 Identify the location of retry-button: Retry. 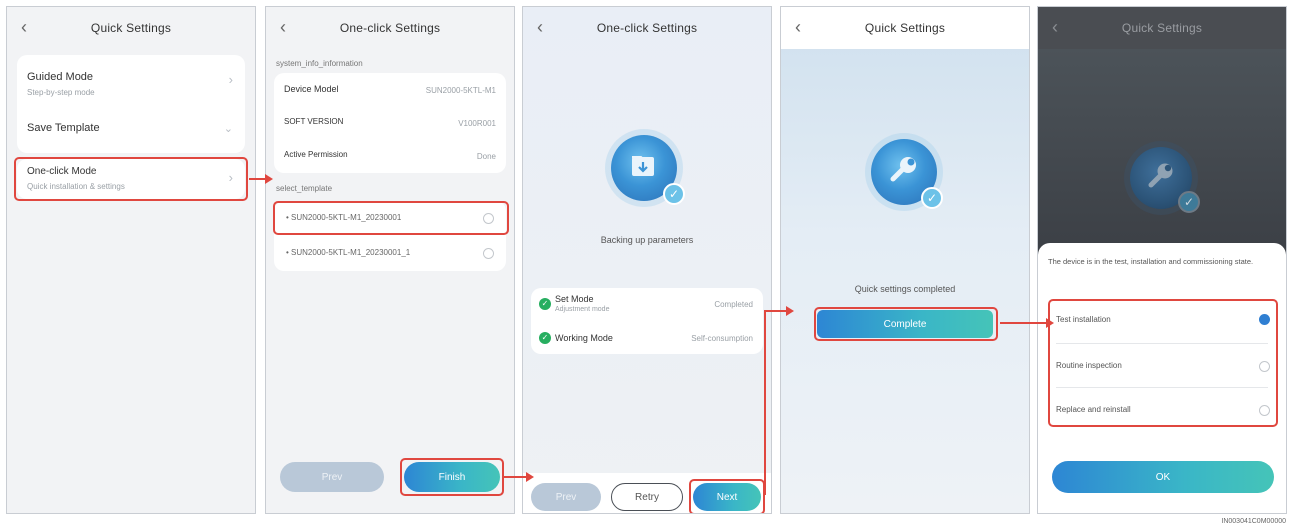
(647, 497).